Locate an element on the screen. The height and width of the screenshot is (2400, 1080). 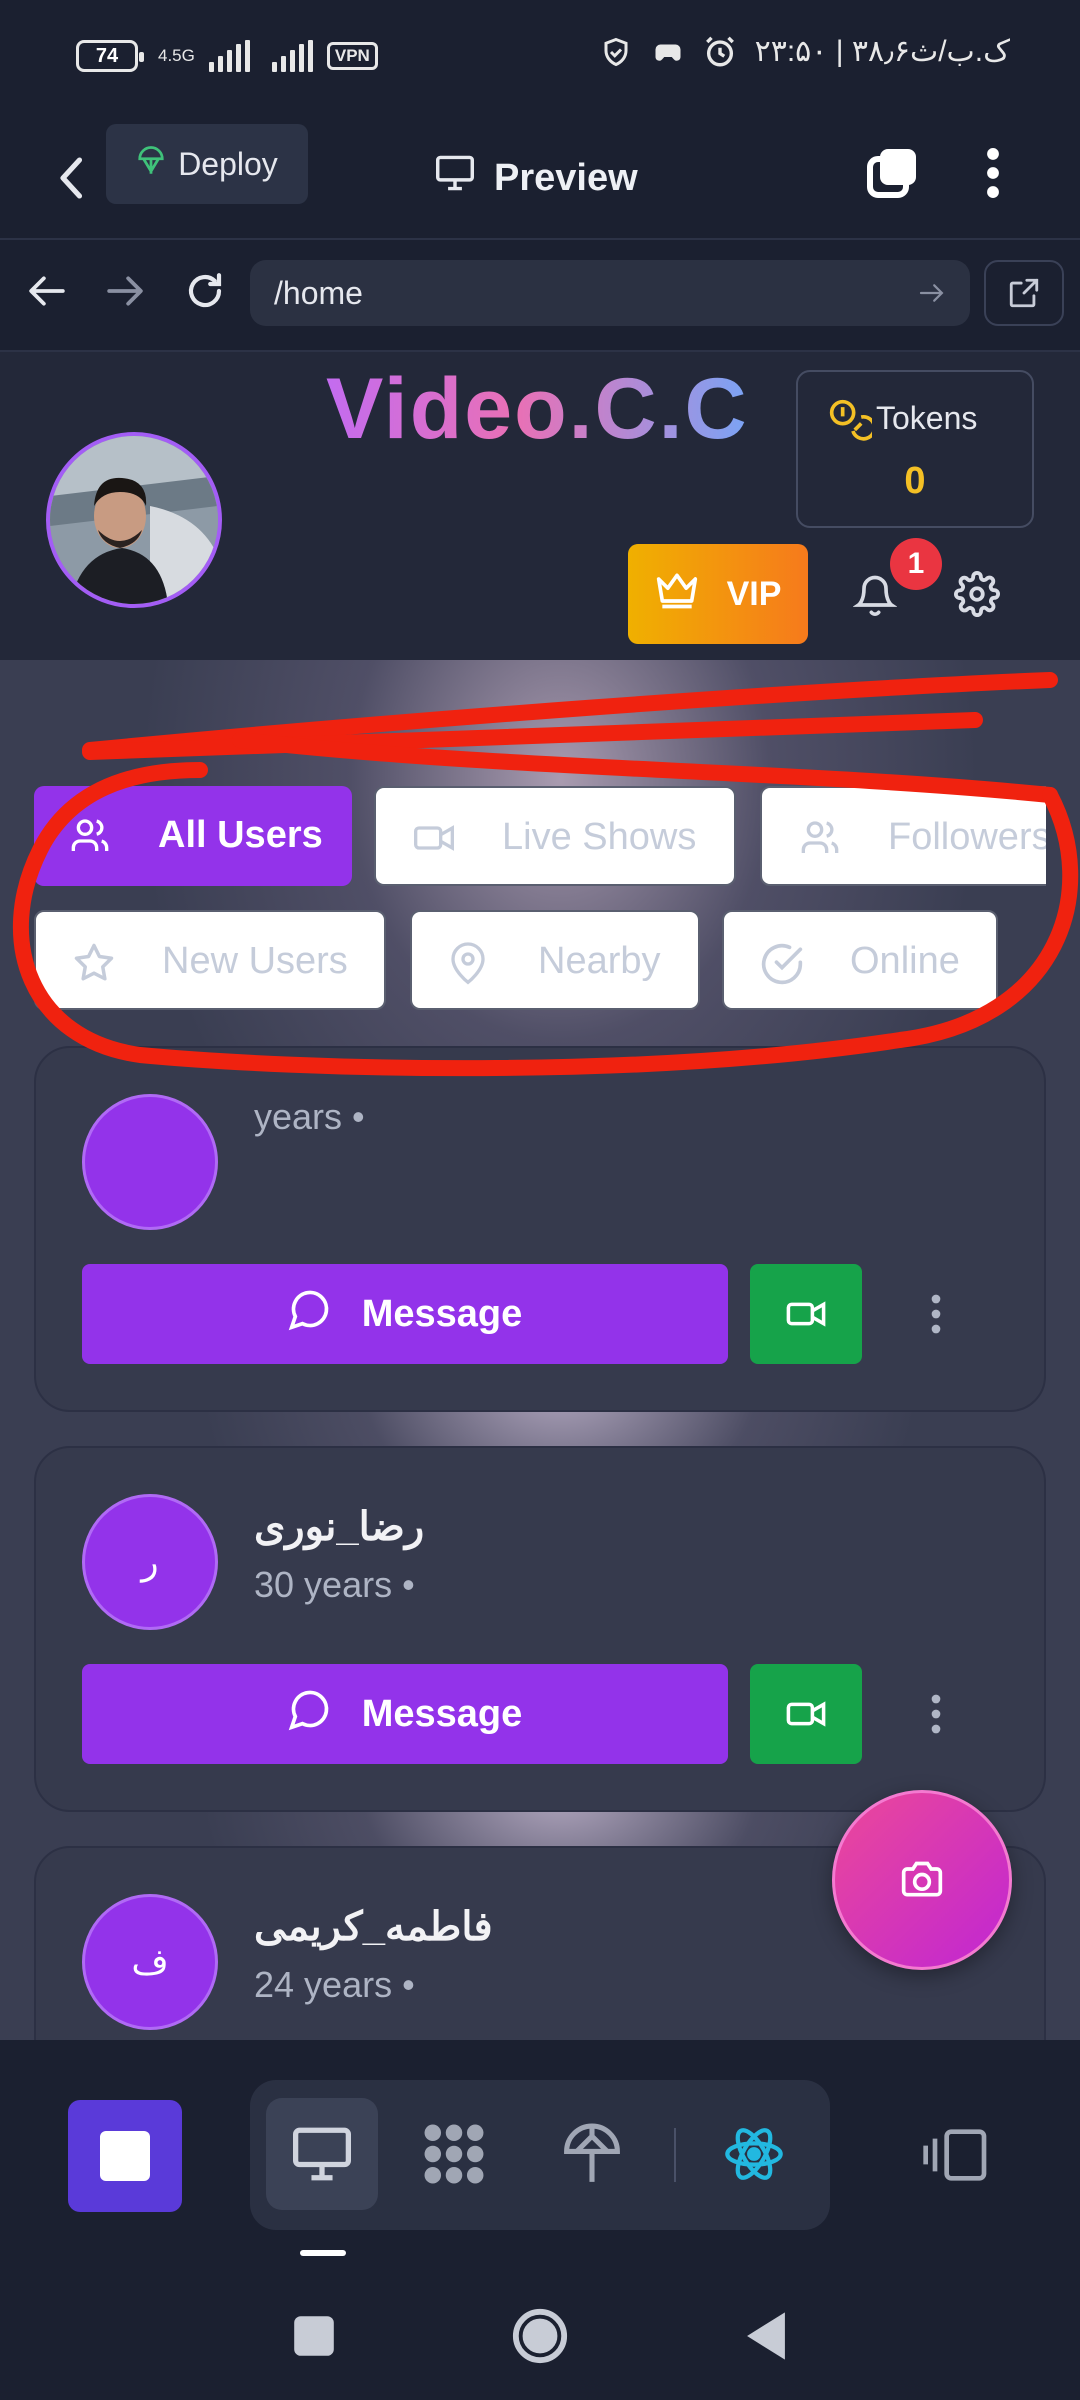
more-menu-icon is located at coordinates (993, 173).